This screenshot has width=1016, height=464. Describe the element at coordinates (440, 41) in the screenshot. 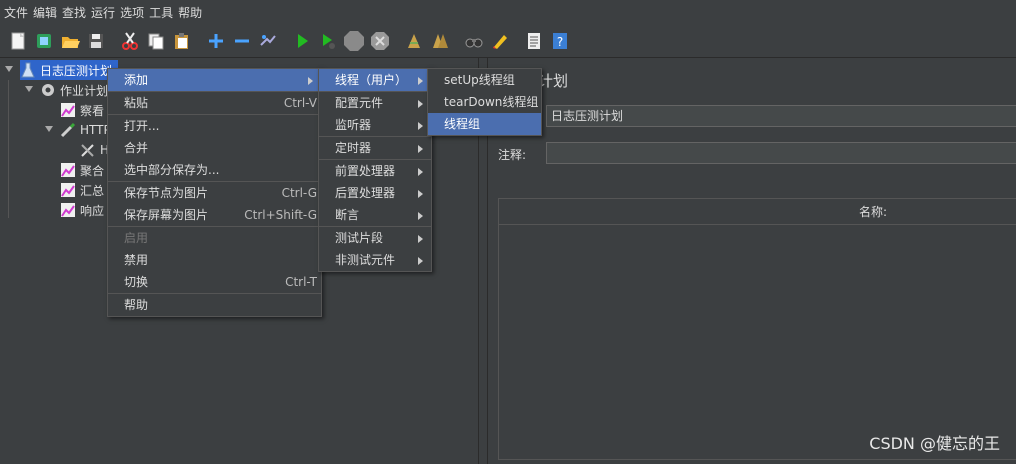

I see `clear-all-icon` at that location.